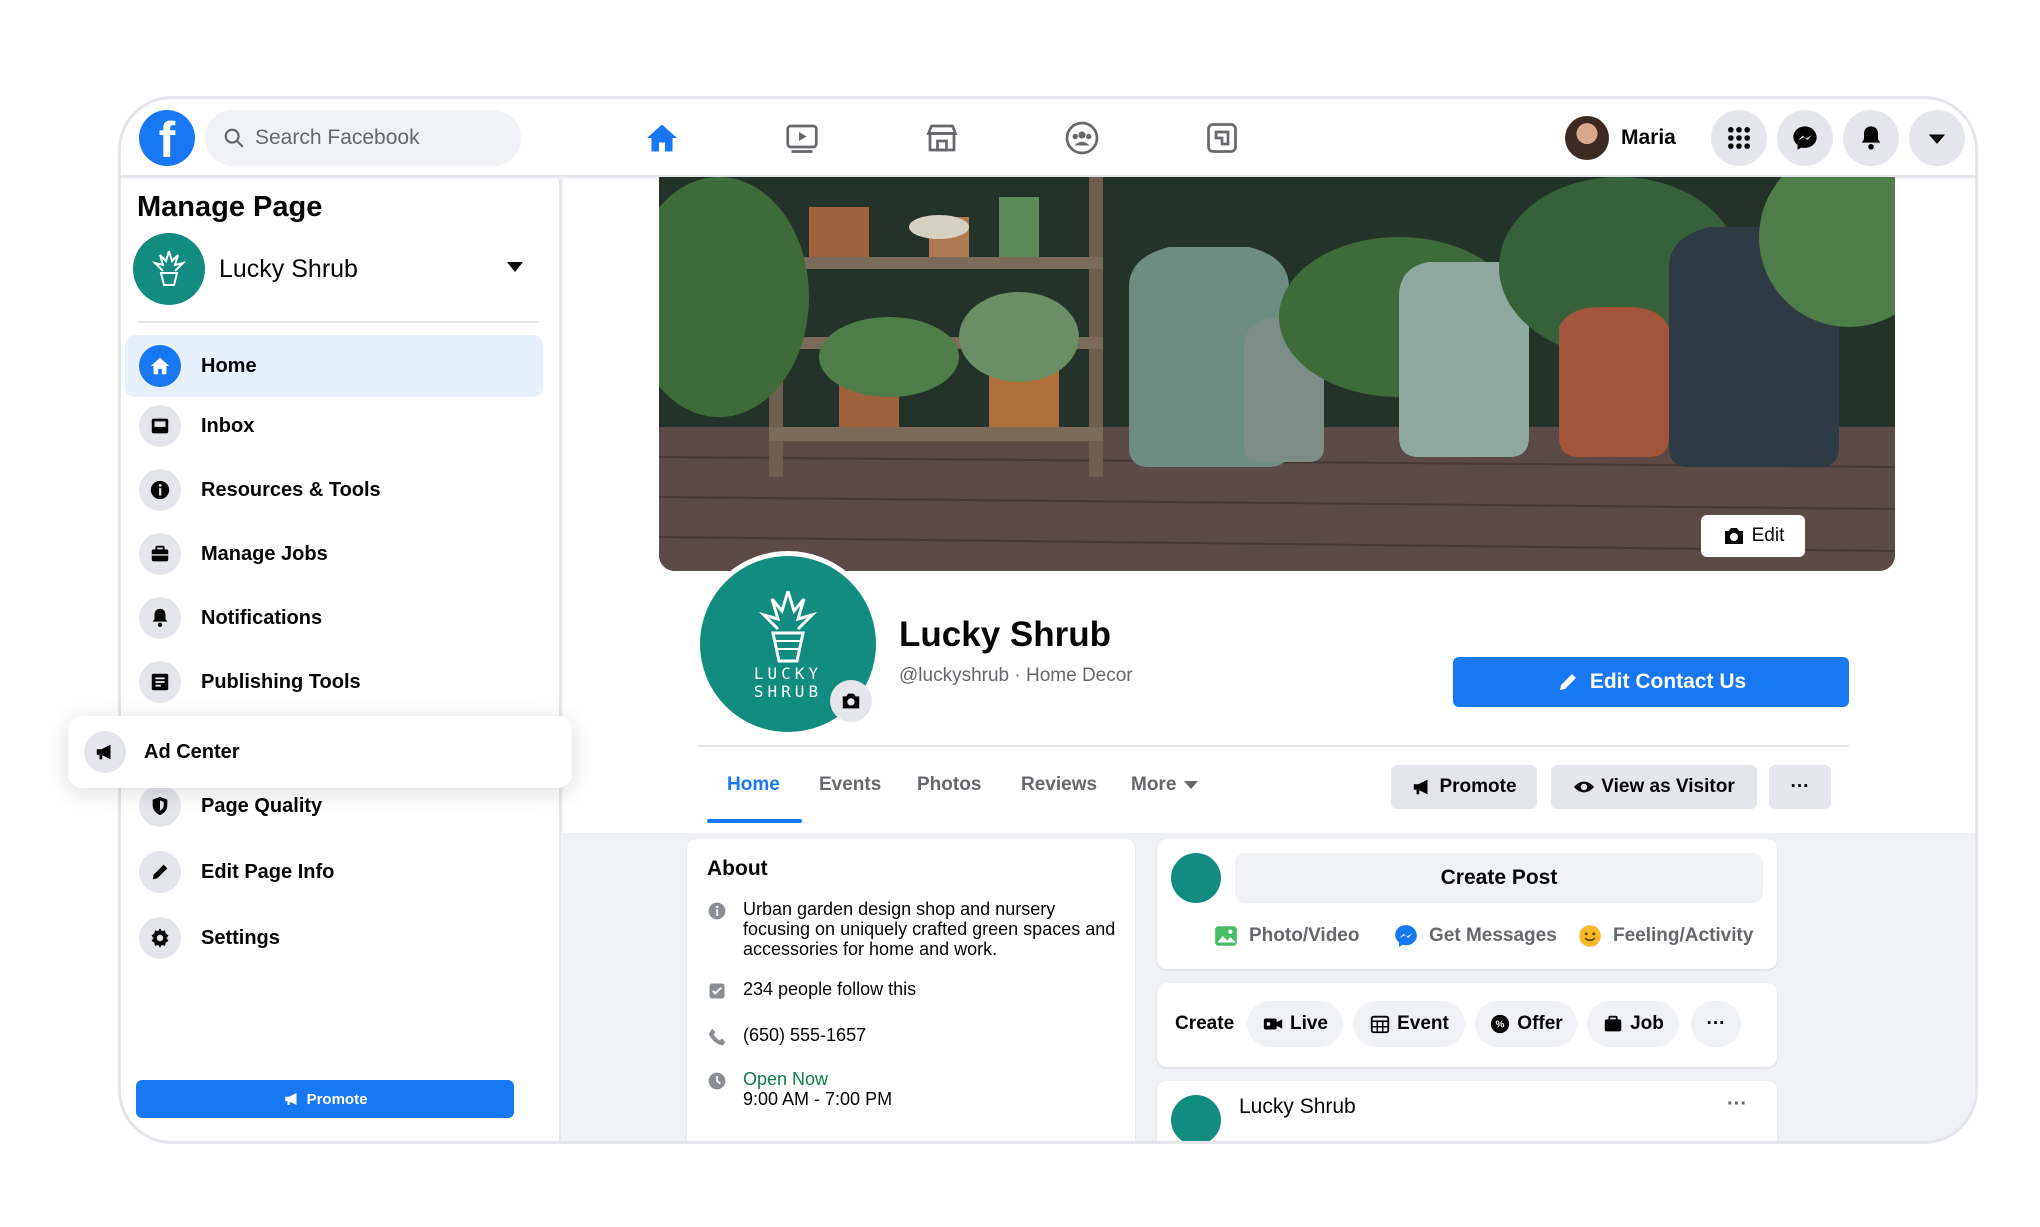 This screenshot has width=2040, height=1227. What do you see at coordinates (1654, 787) in the screenshot?
I see `view-as-visitor-button: View as Visitor` at bounding box center [1654, 787].